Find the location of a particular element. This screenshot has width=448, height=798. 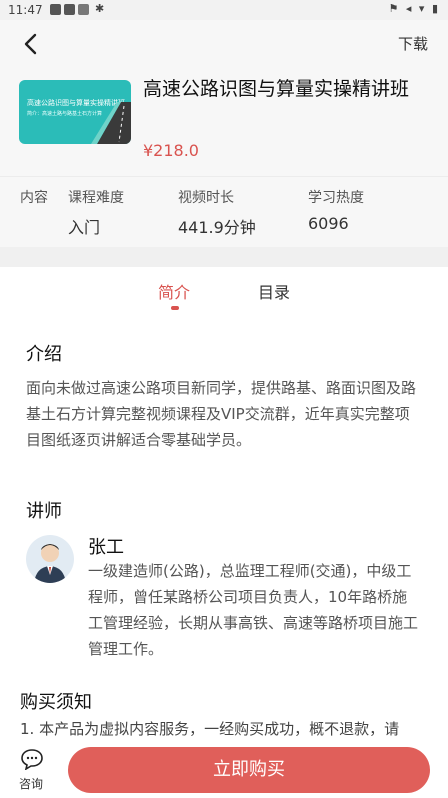

chat-bubble-icon is located at coordinates (32, 759).